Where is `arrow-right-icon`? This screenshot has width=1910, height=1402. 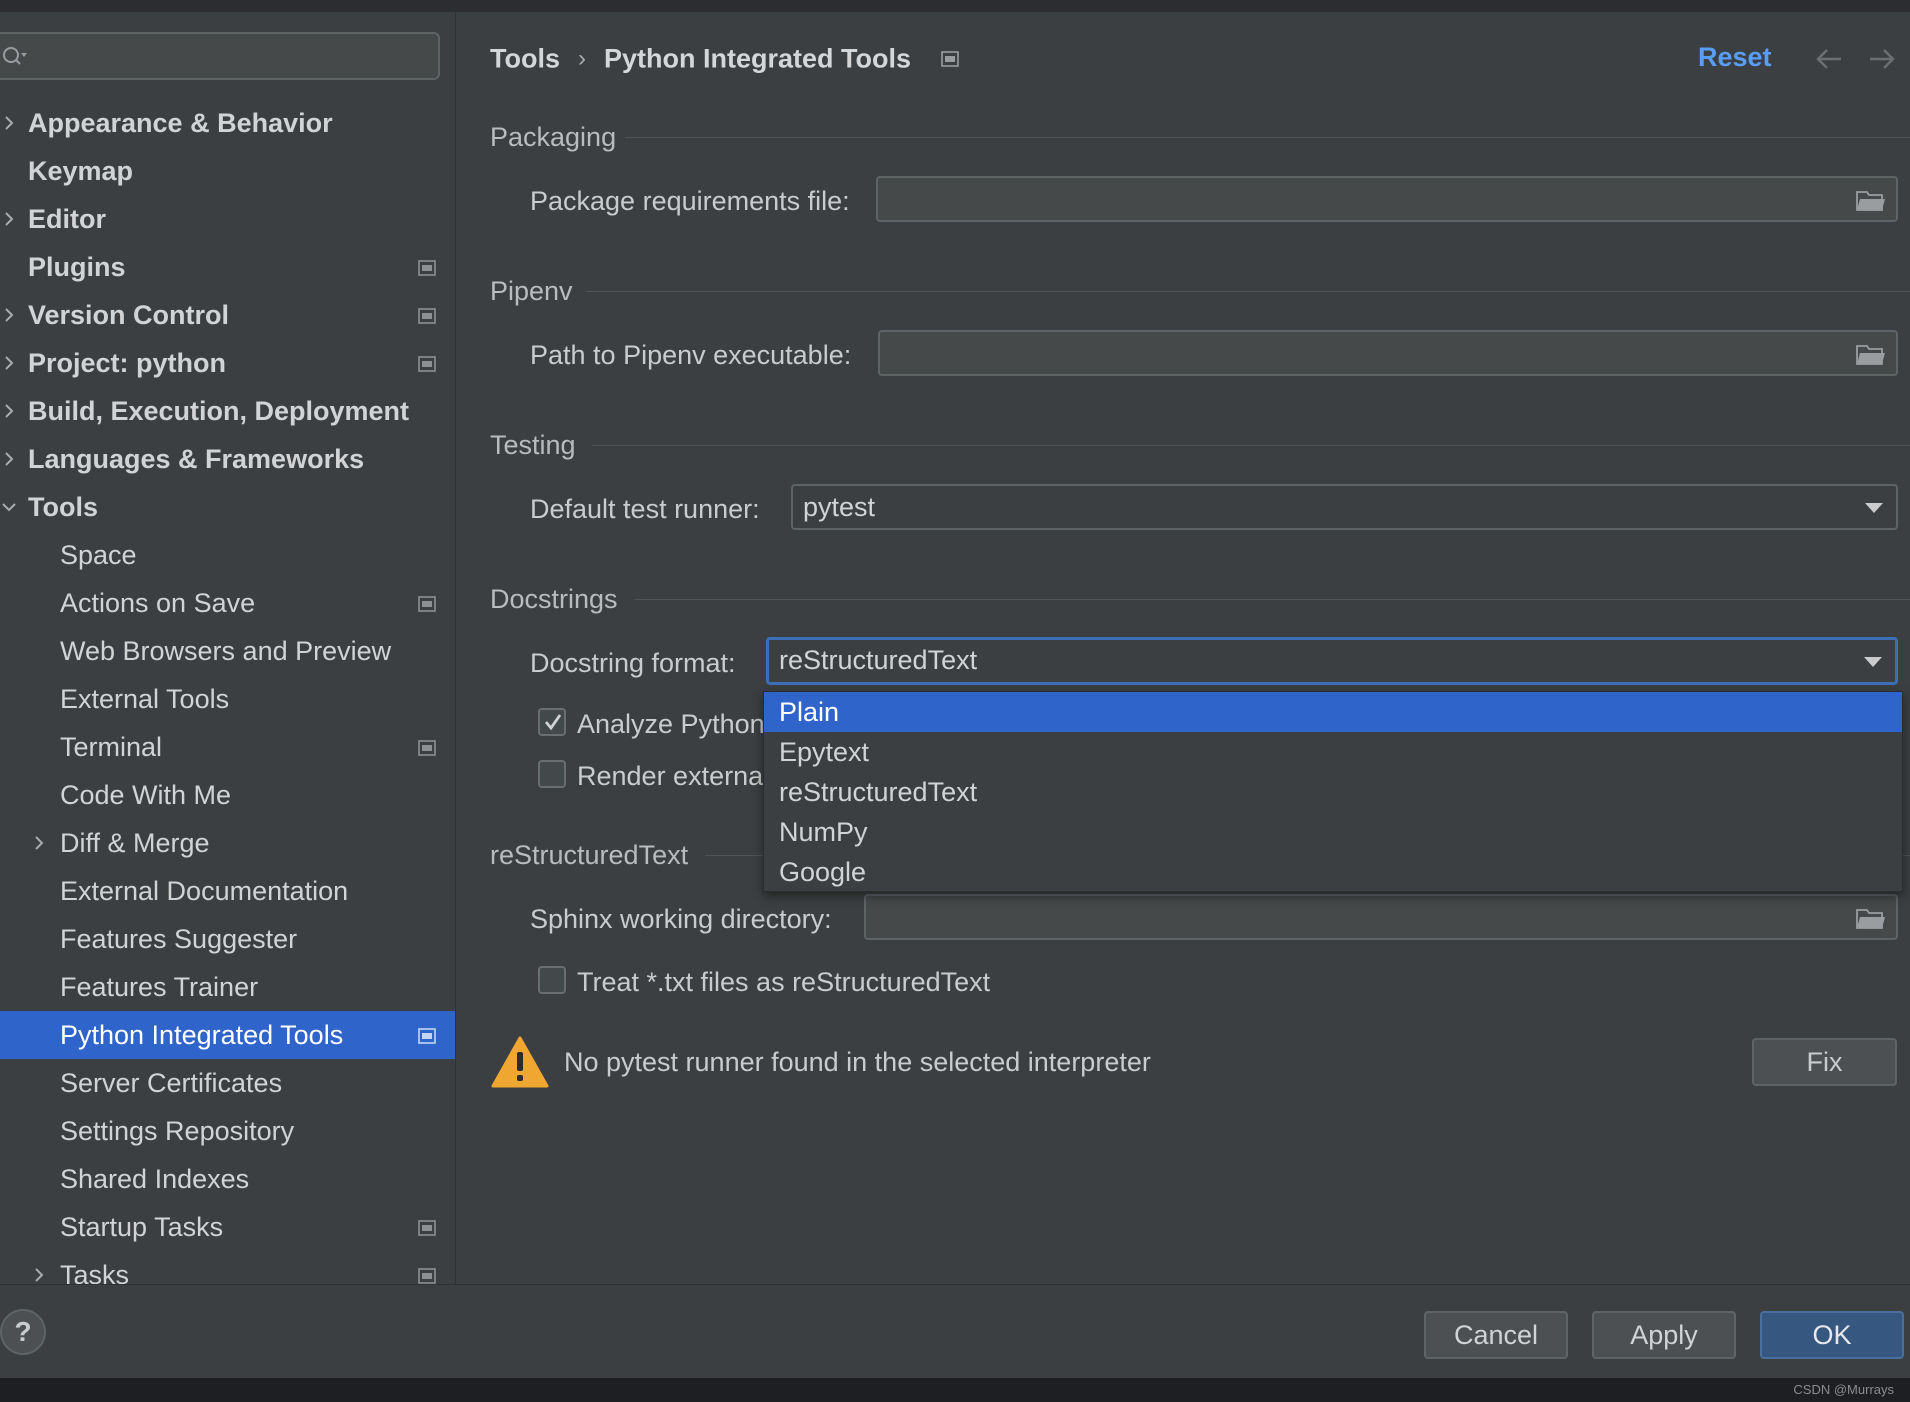 arrow-right-icon is located at coordinates (1882, 59).